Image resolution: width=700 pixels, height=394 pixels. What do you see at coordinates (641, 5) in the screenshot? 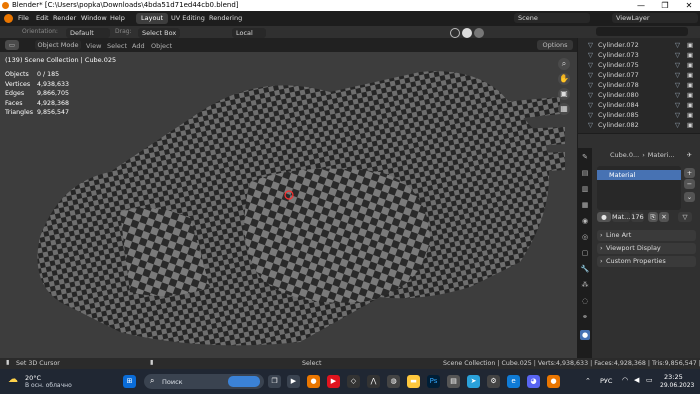
I see `minimize-button: —` at bounding box center [641, 5].